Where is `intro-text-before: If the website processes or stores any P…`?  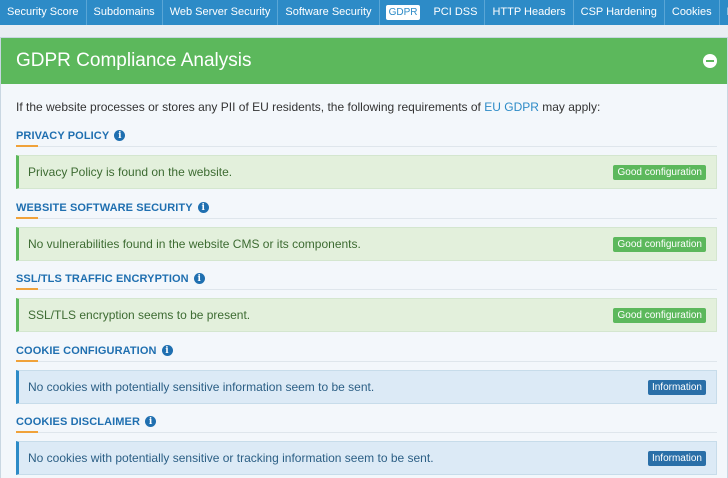
intro-text-before: If the website processes or stores any P… is located at coordinates (250, 107).